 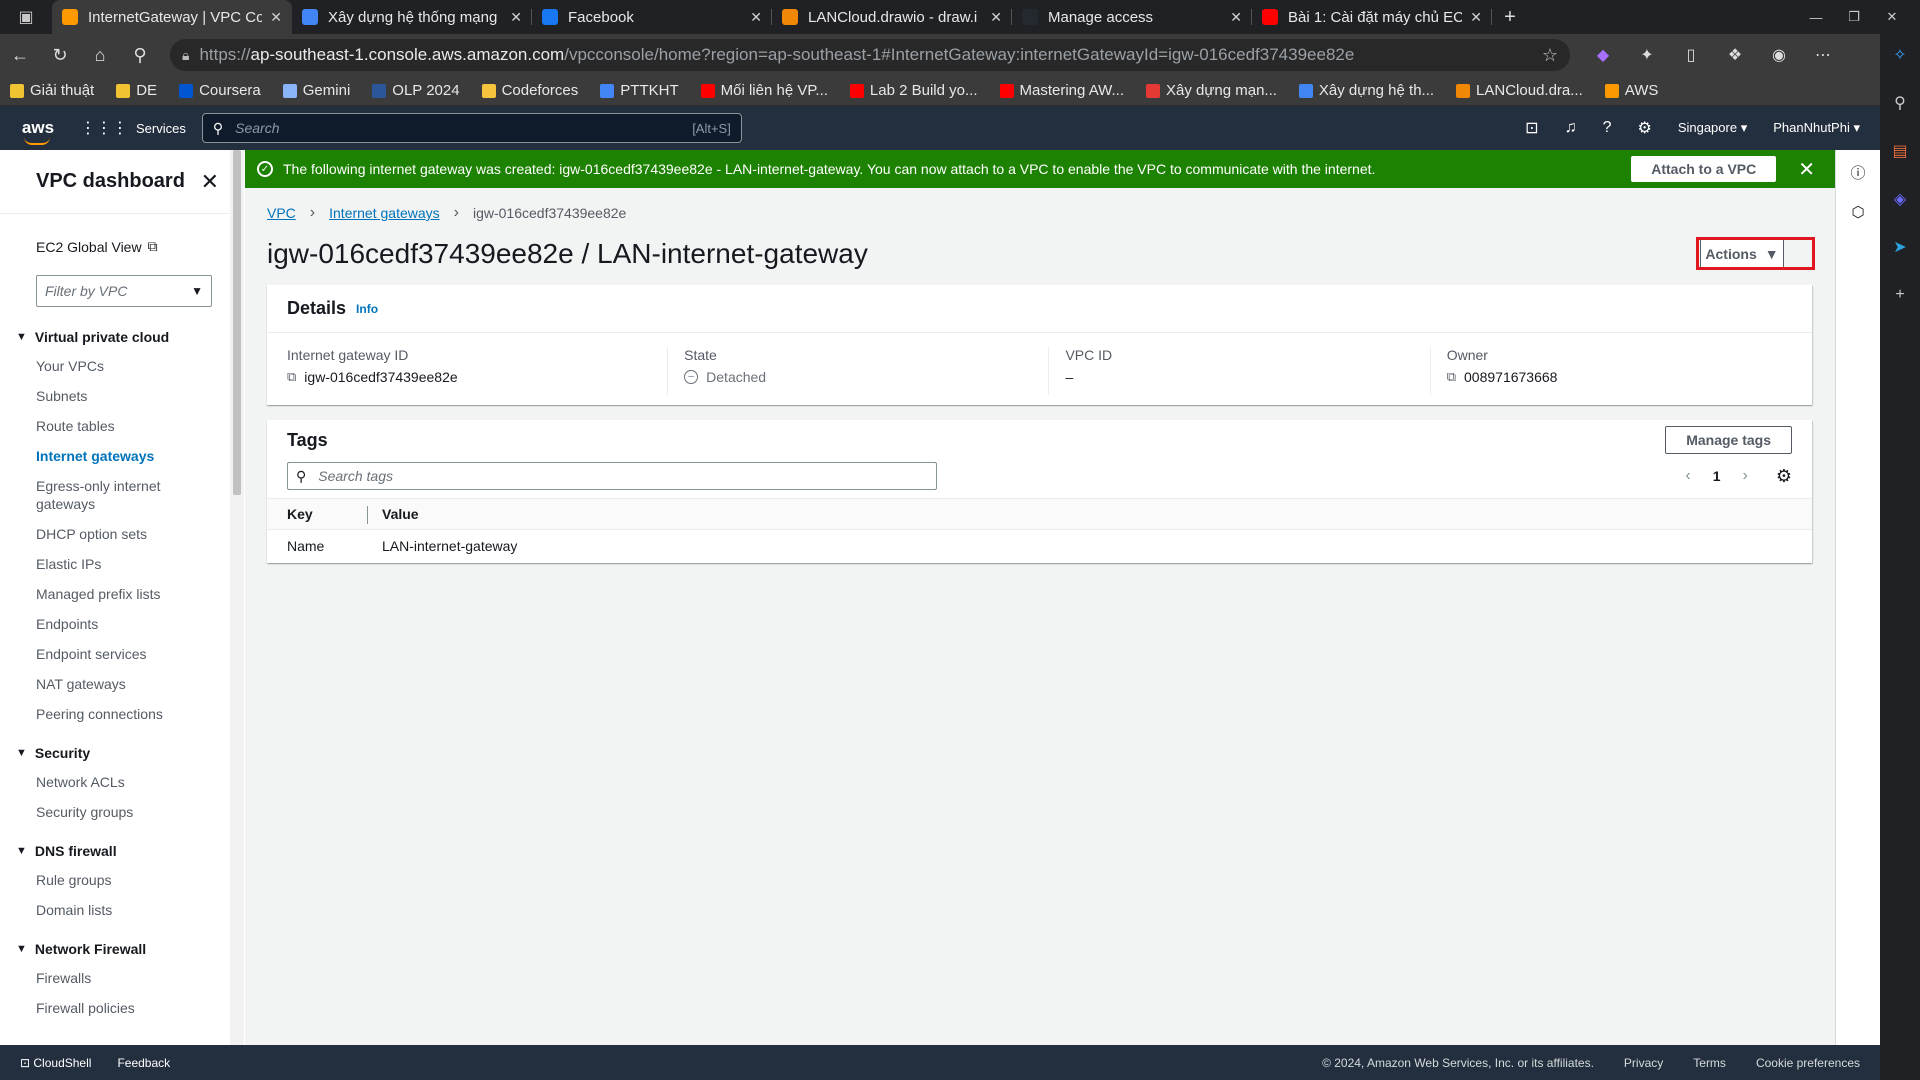 I want to click on breadcrumb-internet-gateways: Internet gateways, so click(x=384, y=213).